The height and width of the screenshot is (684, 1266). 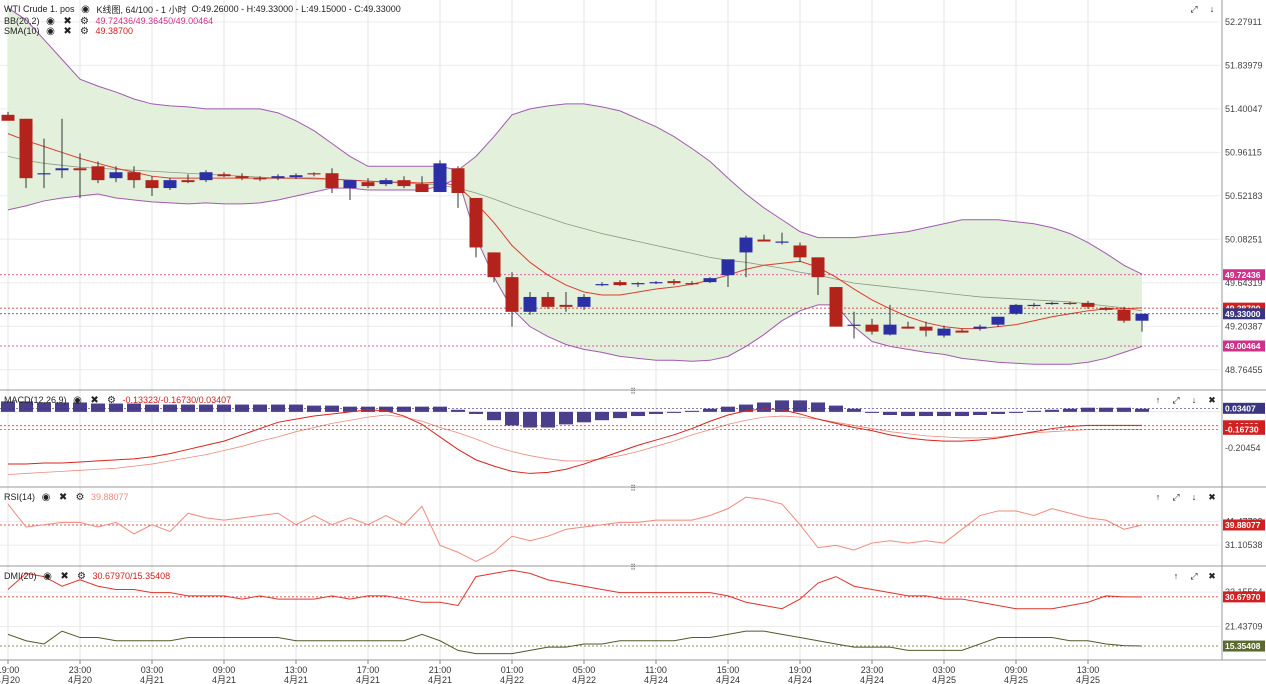 I want to click on macd-value: -0.13323/-0.16730/0.03407, so click(x=177, y=400).